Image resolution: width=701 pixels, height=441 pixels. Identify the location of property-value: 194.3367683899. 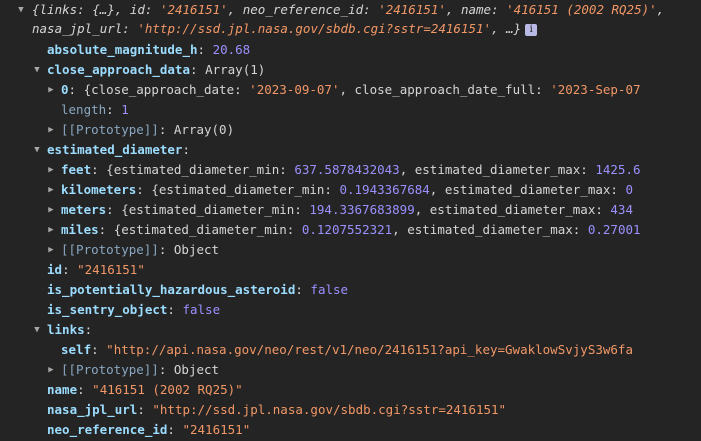
(362, 209).